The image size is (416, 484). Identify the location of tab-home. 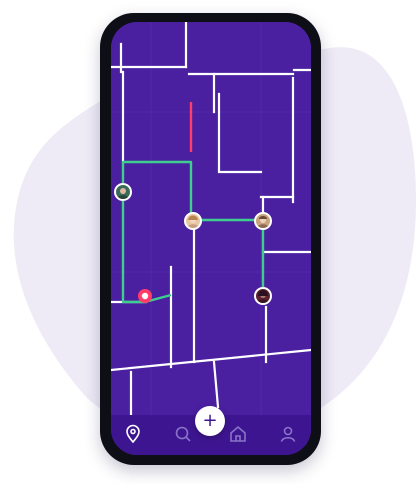
(238, 434).